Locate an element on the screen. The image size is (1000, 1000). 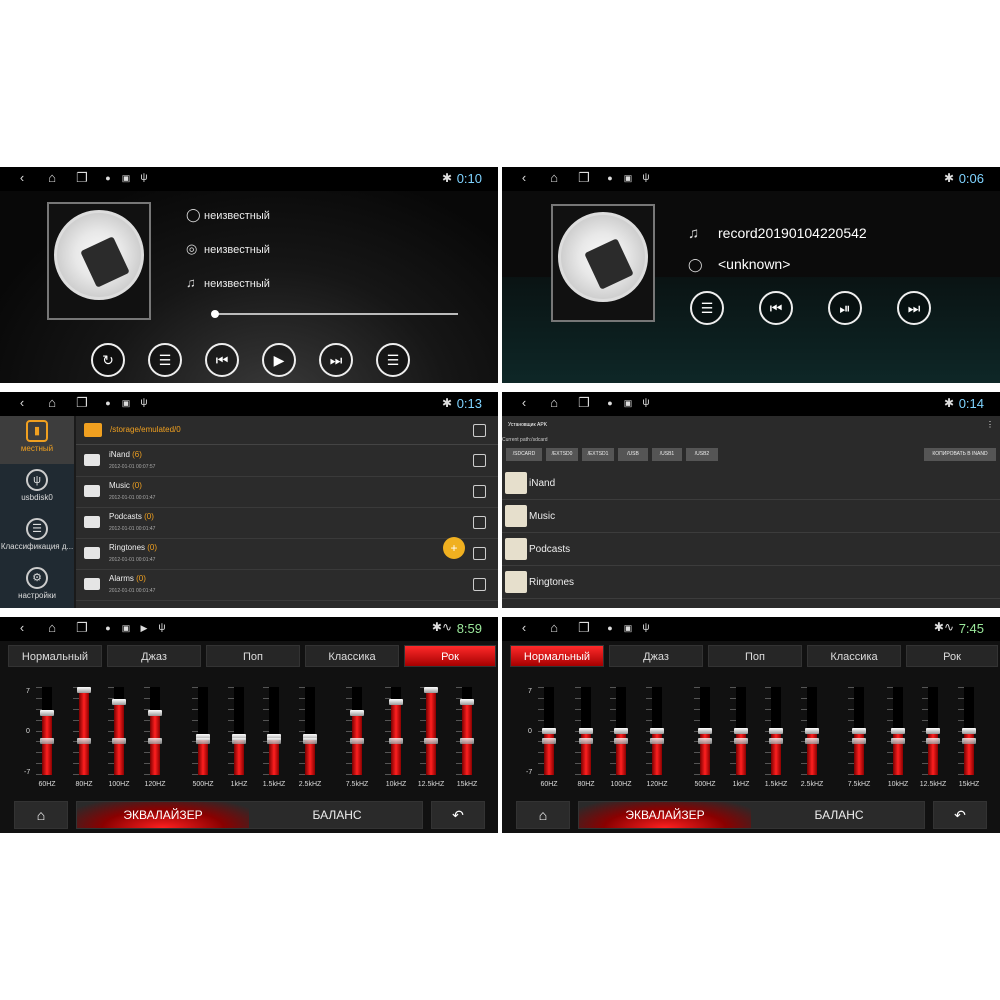
usb1-button: /USB1 is located at coordinates (667, 454).